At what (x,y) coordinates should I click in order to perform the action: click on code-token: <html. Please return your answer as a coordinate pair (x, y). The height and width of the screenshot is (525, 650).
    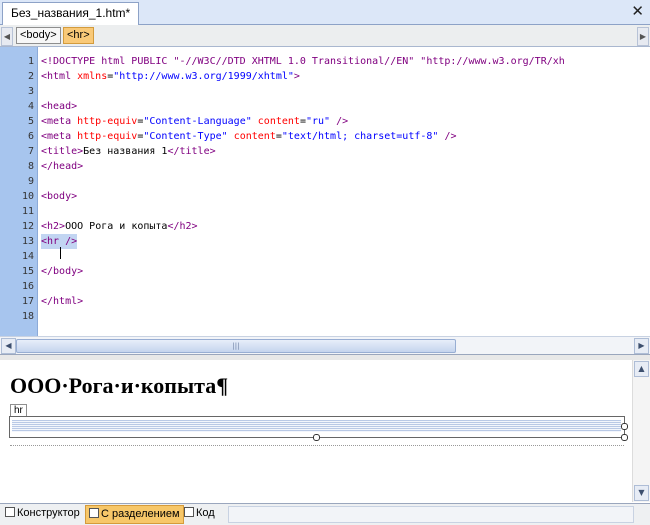
    Looking at the image, I should click on (59, 76).